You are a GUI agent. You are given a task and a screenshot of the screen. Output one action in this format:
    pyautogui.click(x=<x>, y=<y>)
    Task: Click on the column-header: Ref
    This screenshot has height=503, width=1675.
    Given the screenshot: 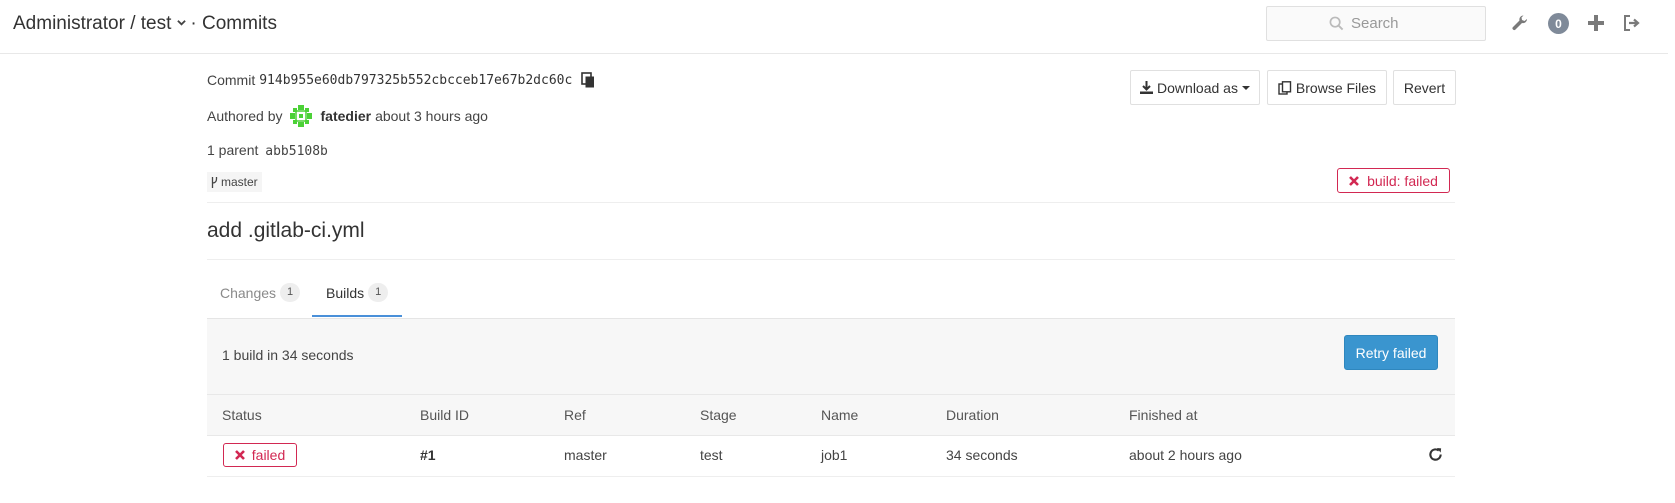 What is the action you would take?
    pyautogui.click(x=575, y=415)
    